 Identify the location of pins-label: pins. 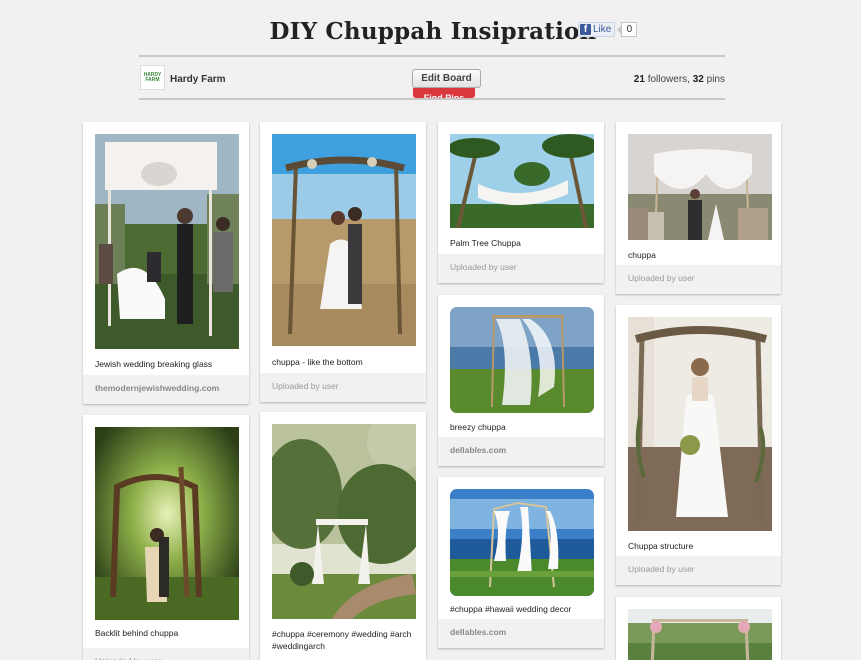
(715, 79).